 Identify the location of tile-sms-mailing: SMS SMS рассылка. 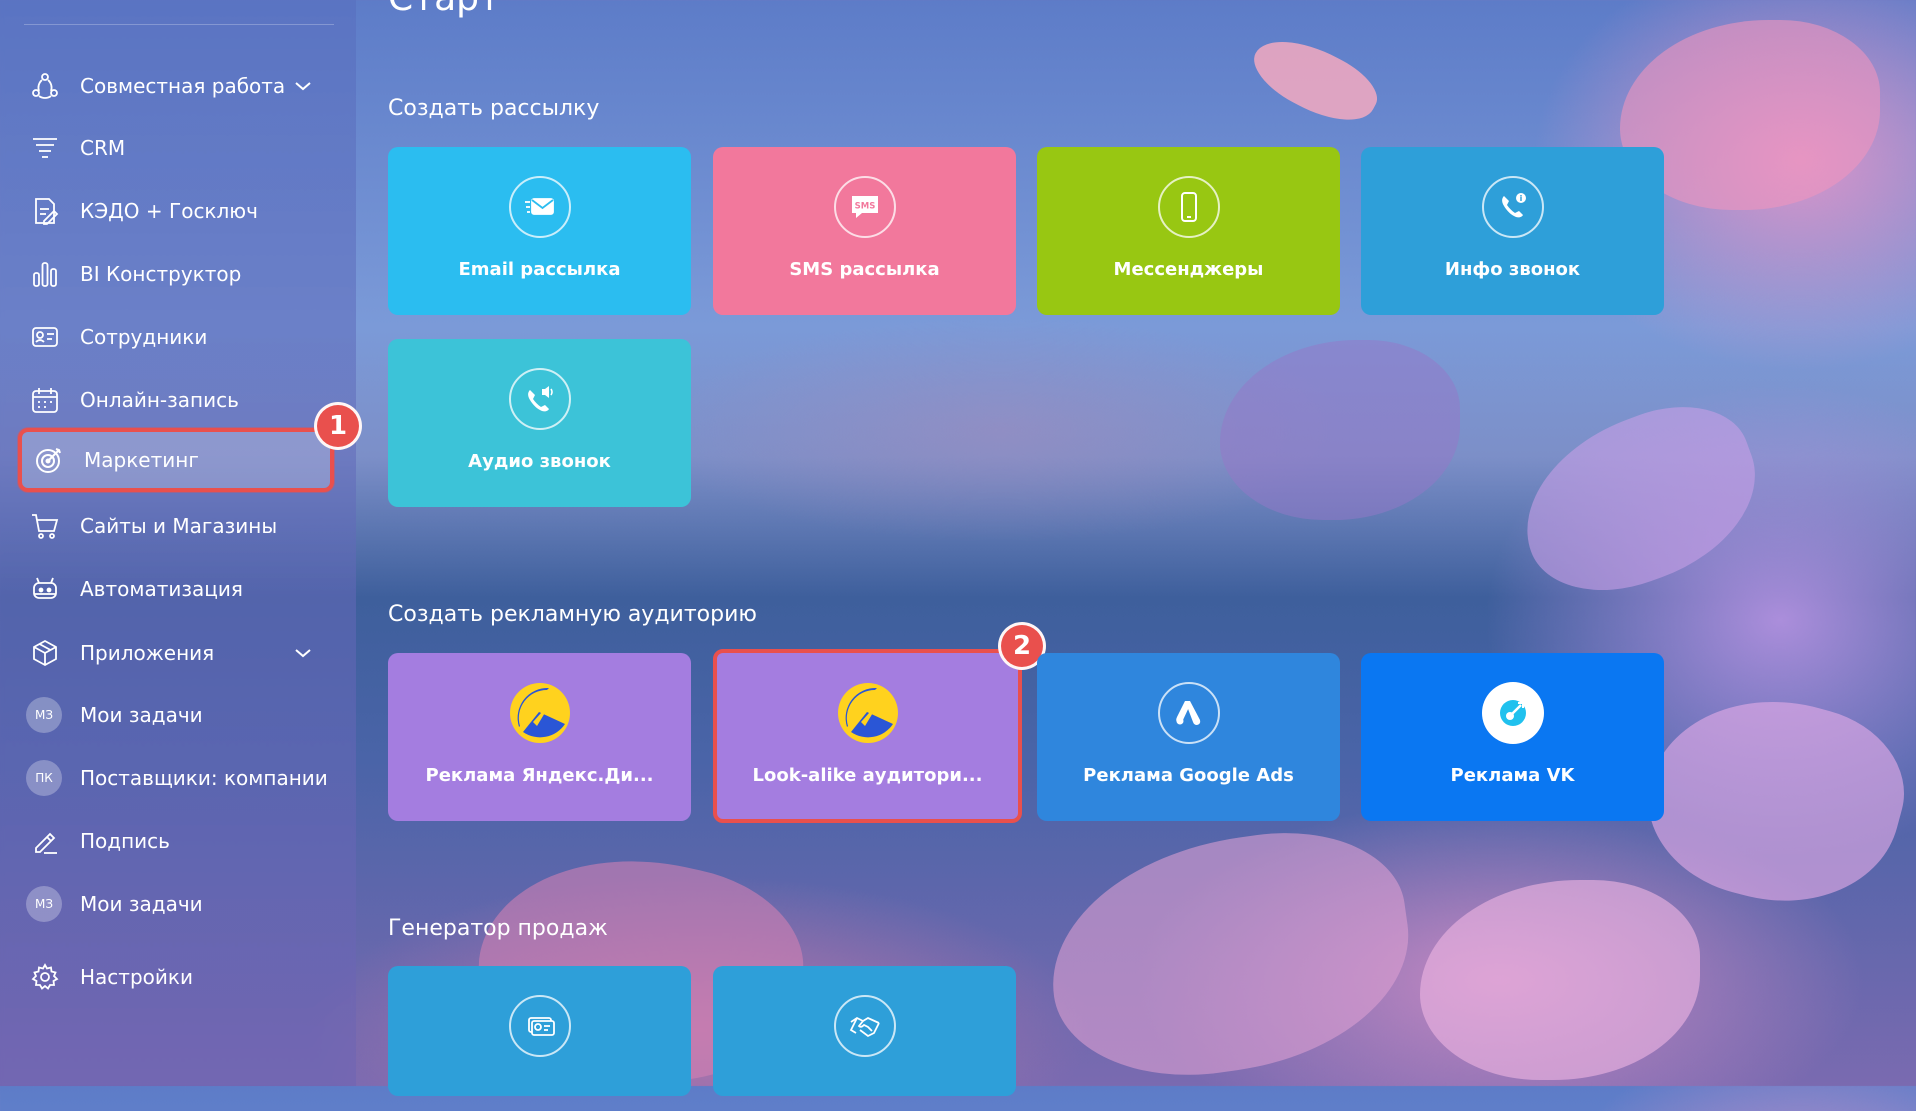
(864, 231).